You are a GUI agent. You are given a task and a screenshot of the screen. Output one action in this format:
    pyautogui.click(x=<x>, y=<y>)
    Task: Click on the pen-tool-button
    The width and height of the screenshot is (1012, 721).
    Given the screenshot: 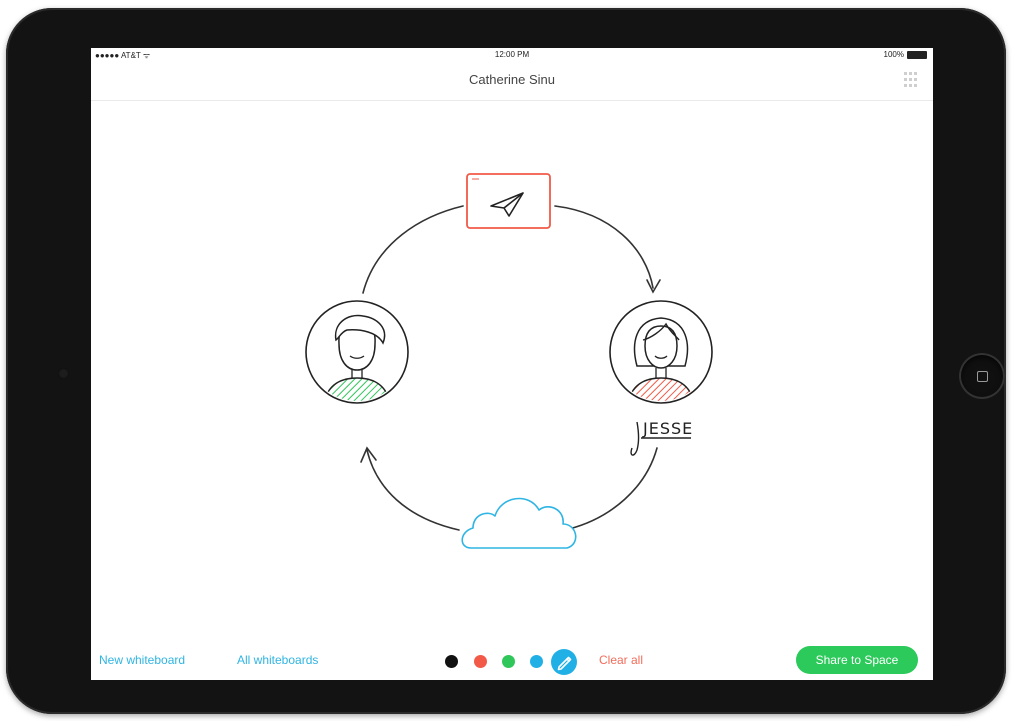 What is the action you would take?
    pyautogui.click(x=564, y=662)
    